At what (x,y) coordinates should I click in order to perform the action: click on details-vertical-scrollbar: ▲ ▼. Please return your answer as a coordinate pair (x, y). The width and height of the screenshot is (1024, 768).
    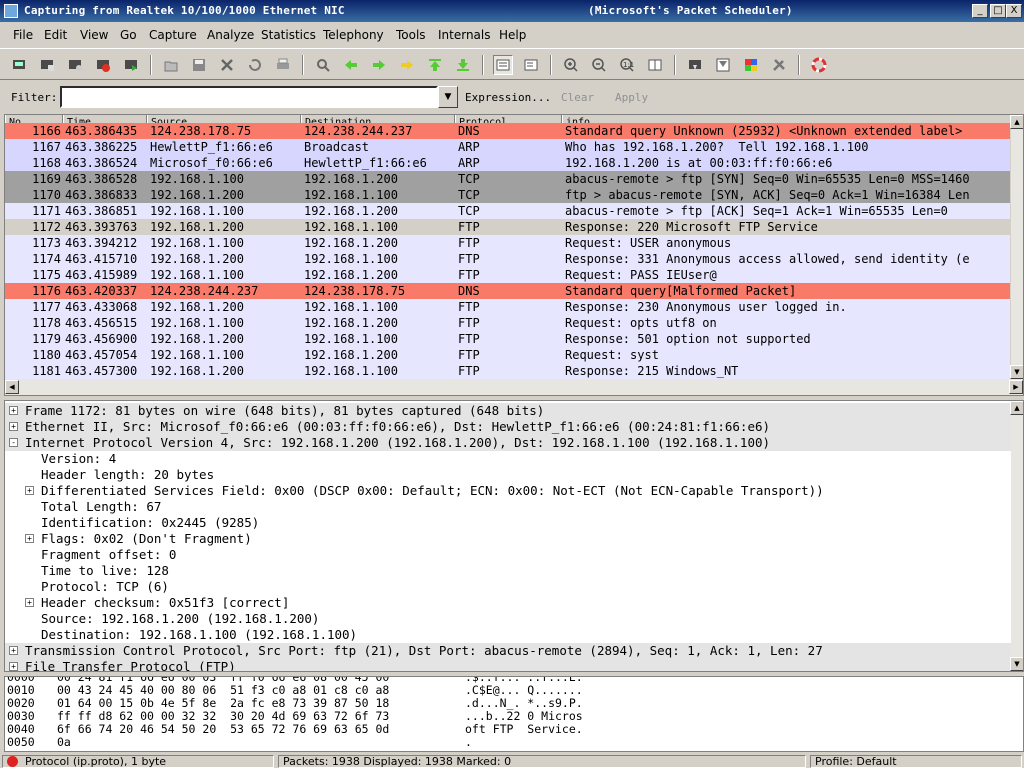
    Looking at the image, I should click on (1016, 536).